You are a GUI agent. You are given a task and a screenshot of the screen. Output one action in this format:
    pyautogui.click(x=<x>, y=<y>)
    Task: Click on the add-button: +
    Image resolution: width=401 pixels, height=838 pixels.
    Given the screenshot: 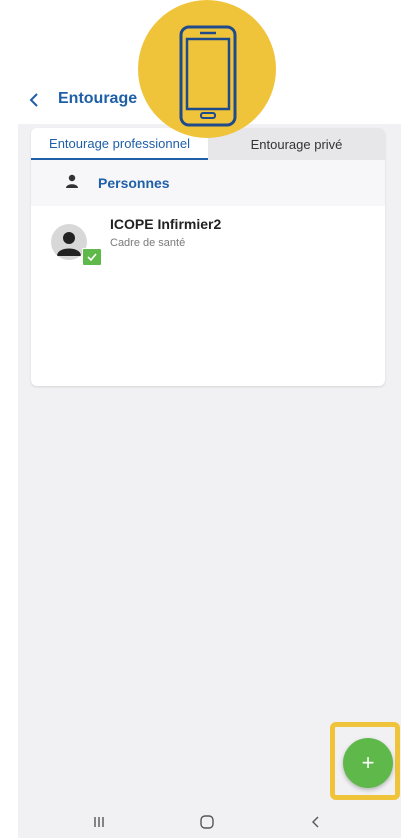 What is the action you would take?
    pyautogui.click(x=368, y=763)
    